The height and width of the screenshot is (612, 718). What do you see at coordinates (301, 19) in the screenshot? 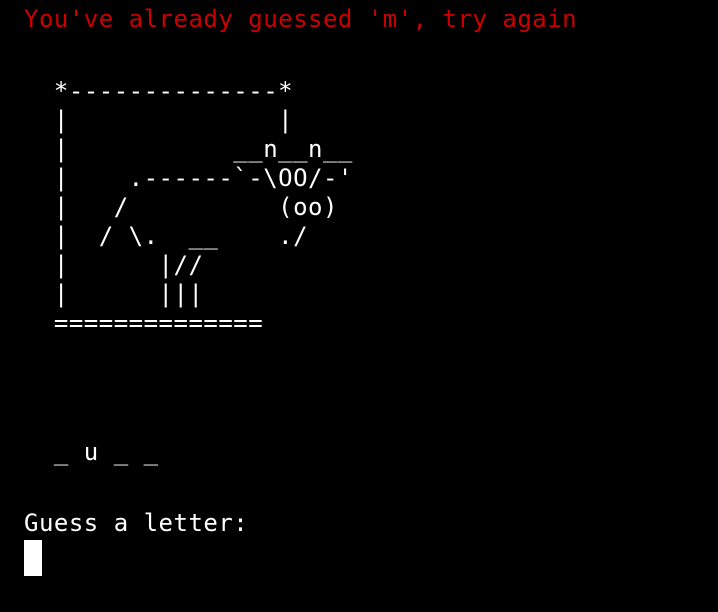
I see `error-message: You've already guessed 'm', try again` at bounding box center [301, 19].